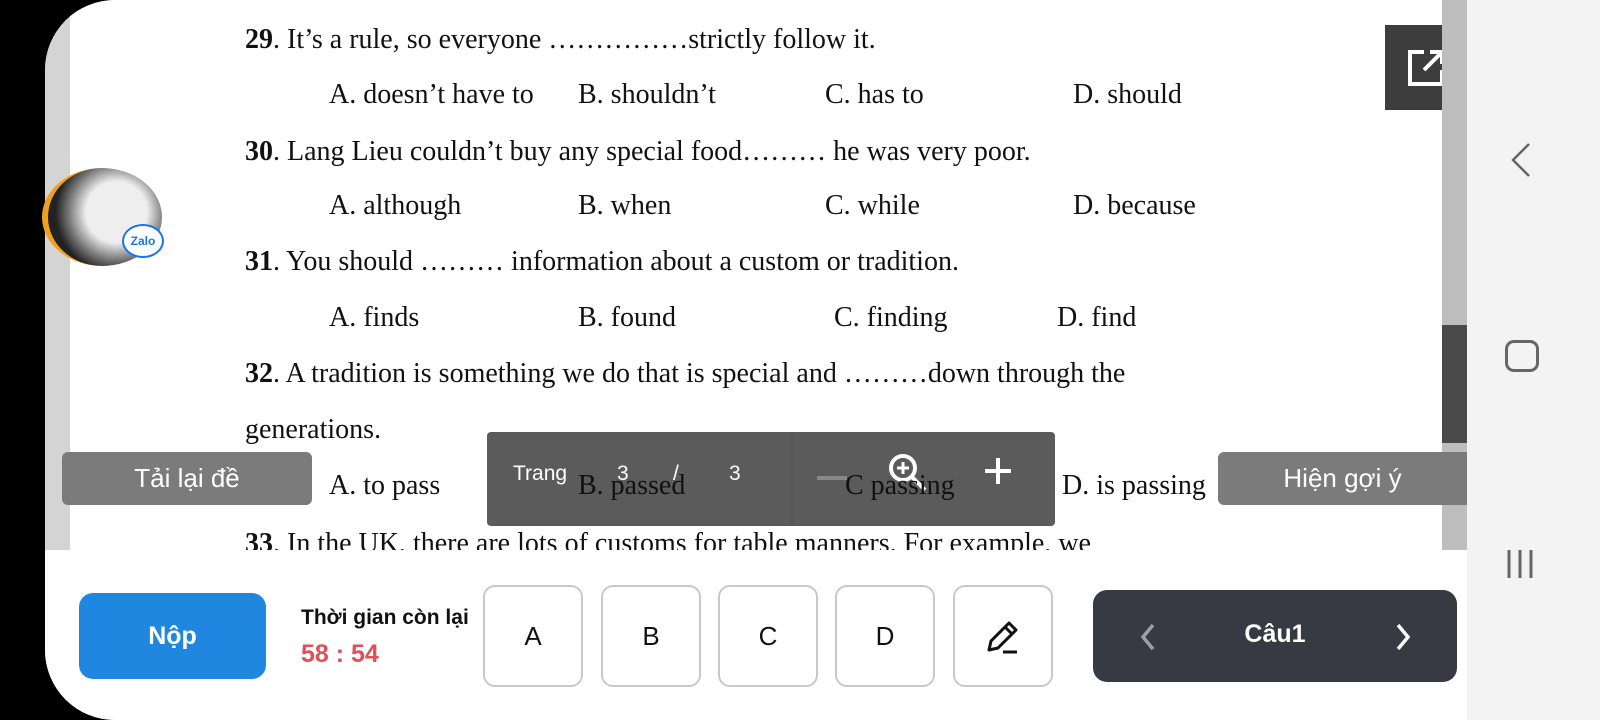 Image resolution: width=1600 pixels, height=720 pixels. Describe the element at coordinates (172, 636) in the screenshot. I see `submit-button: Nộp` at that location.